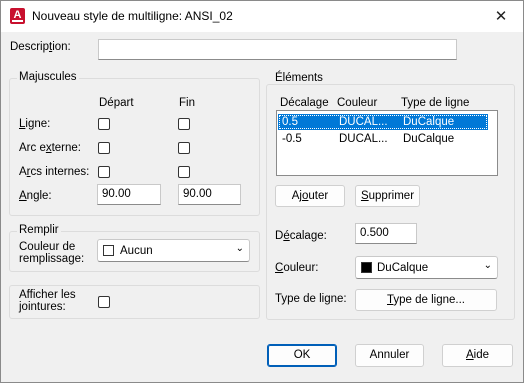 This screenshot has width=524, height=383. What do you see at coordinates (435, 103) in the screenshot?
I see `elements-col-linetype: Type de ligne` at bounding box center [435, 103].